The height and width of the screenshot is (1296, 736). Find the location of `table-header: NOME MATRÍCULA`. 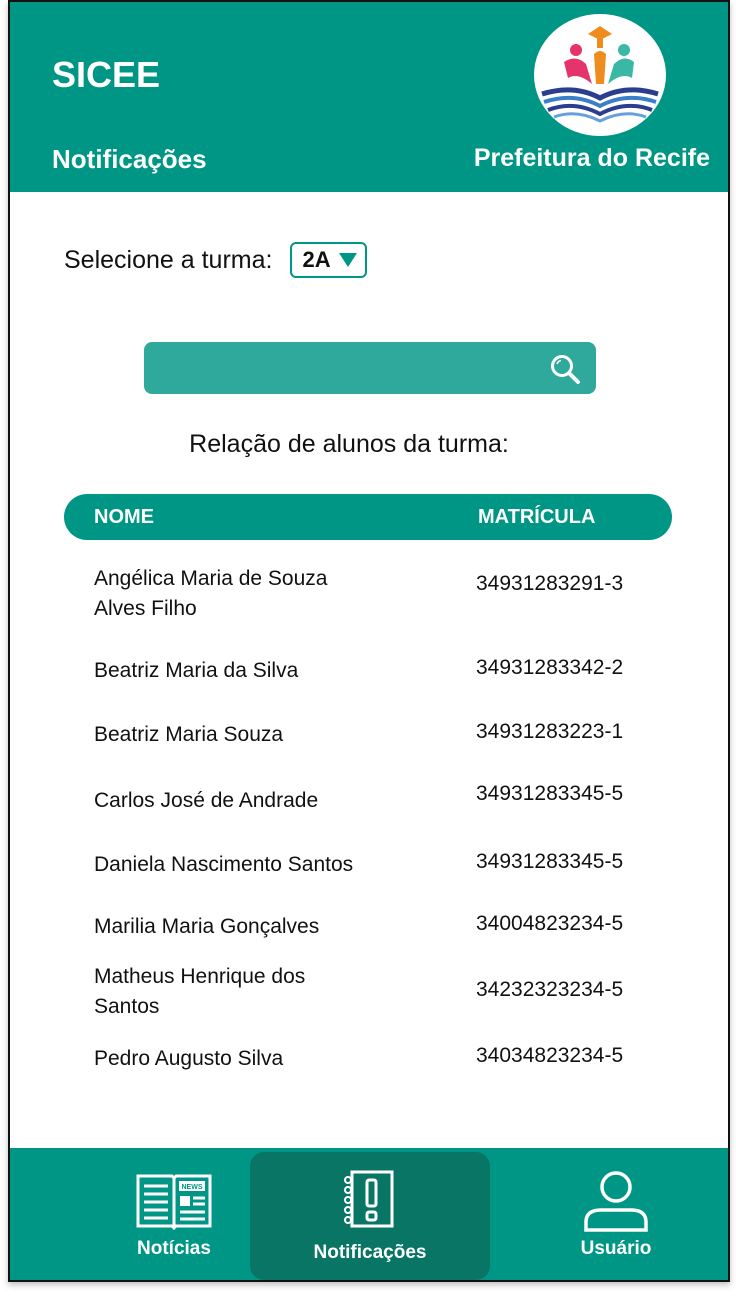

table-header: NOME MATRÍCULA is located at coordinates (368, 517).